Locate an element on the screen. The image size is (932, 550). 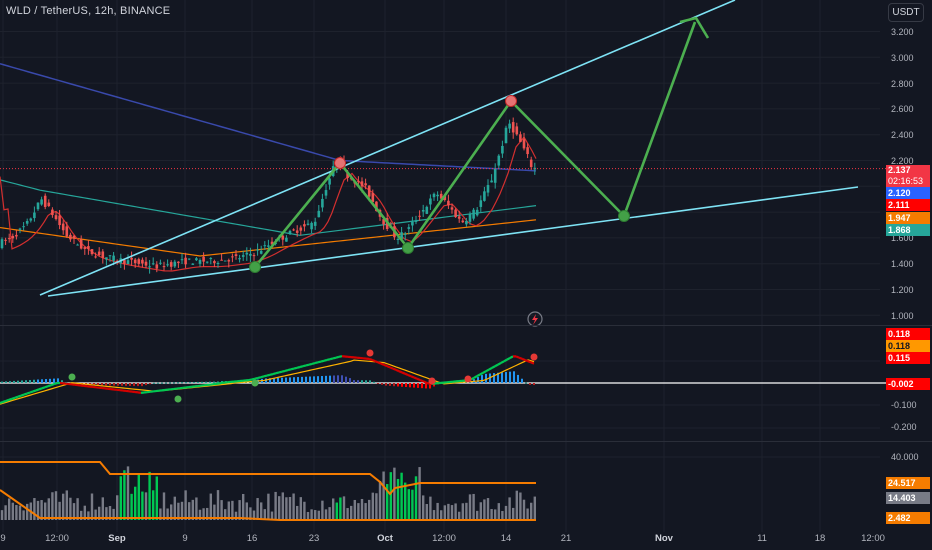
ma-price-tag: 2.111 is located at coordinates (908, 205).